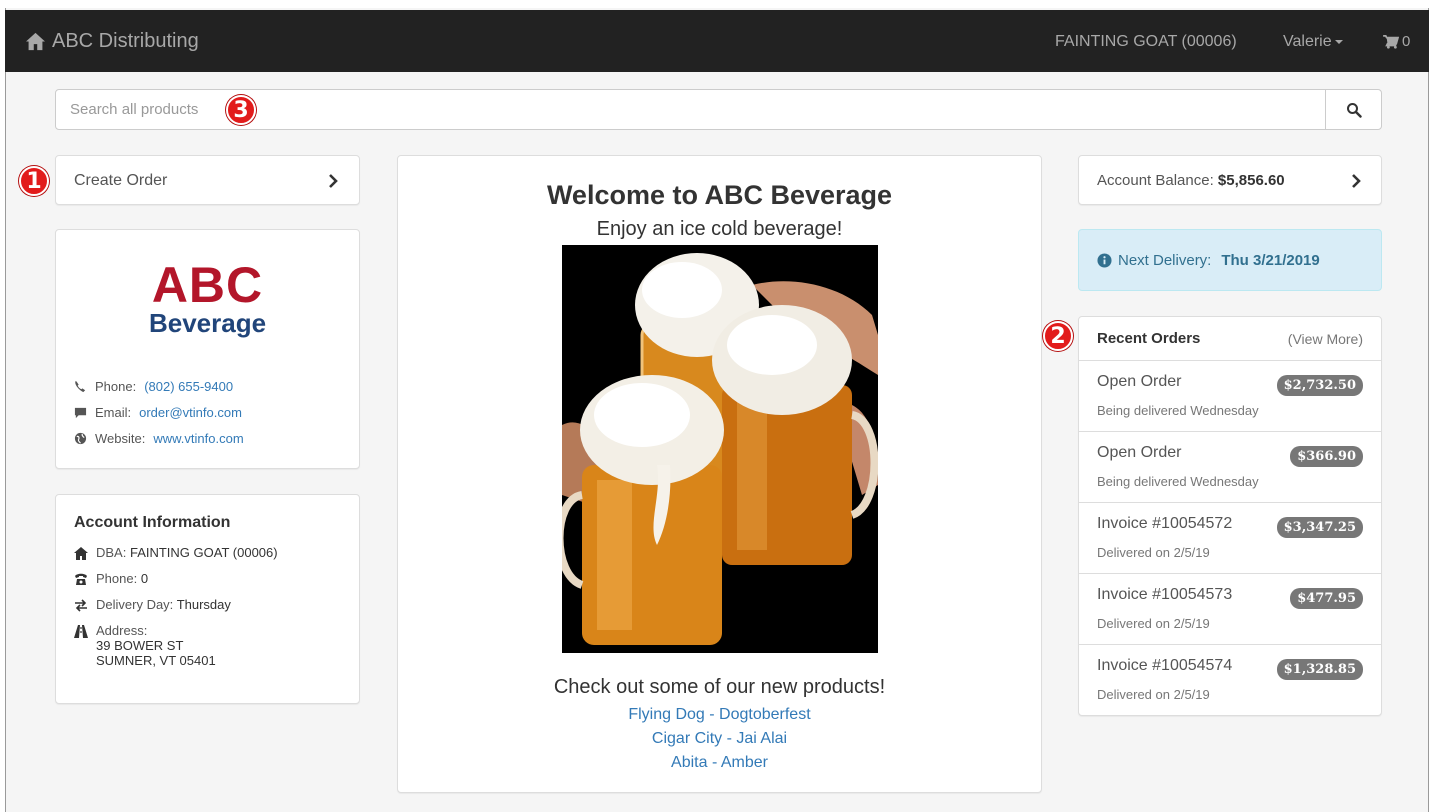  I want to click on delivery-day-label: Delivery Day:, so click(135, 604).